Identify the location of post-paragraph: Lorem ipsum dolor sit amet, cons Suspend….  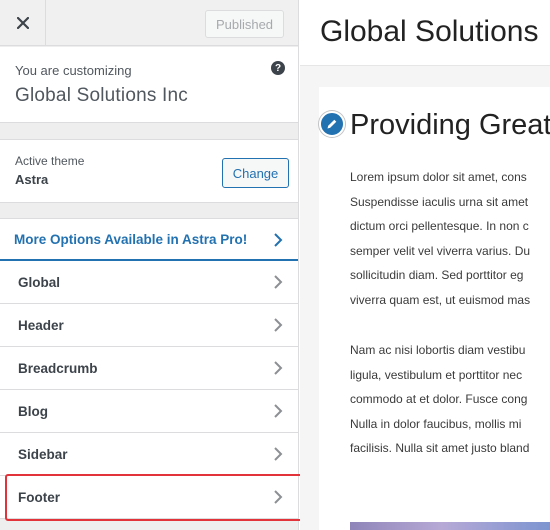
(450, 238).